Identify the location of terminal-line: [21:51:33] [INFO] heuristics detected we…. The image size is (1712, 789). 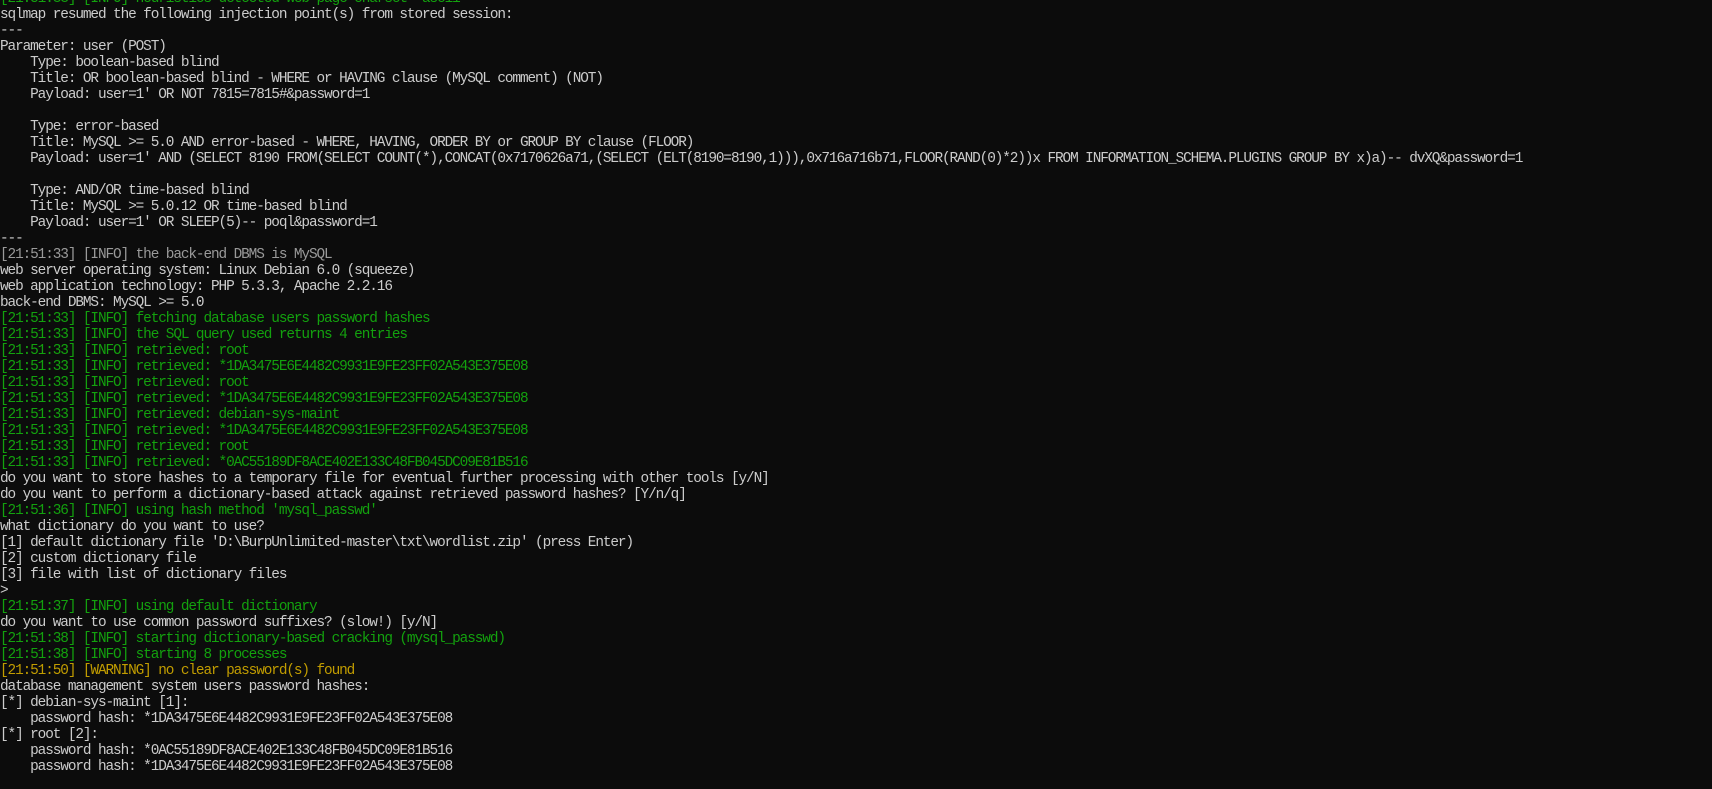
(856, 3).